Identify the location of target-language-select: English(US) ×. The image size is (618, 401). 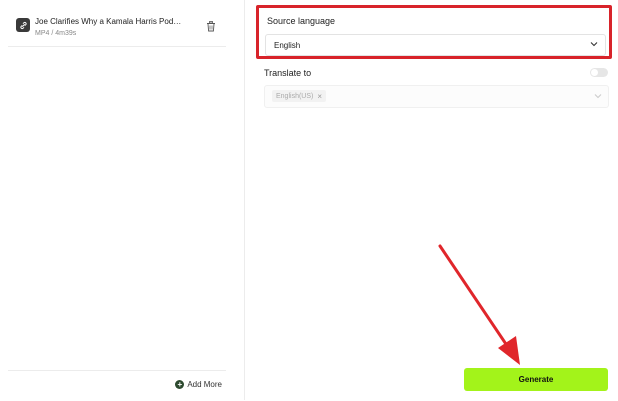
(436, 96).